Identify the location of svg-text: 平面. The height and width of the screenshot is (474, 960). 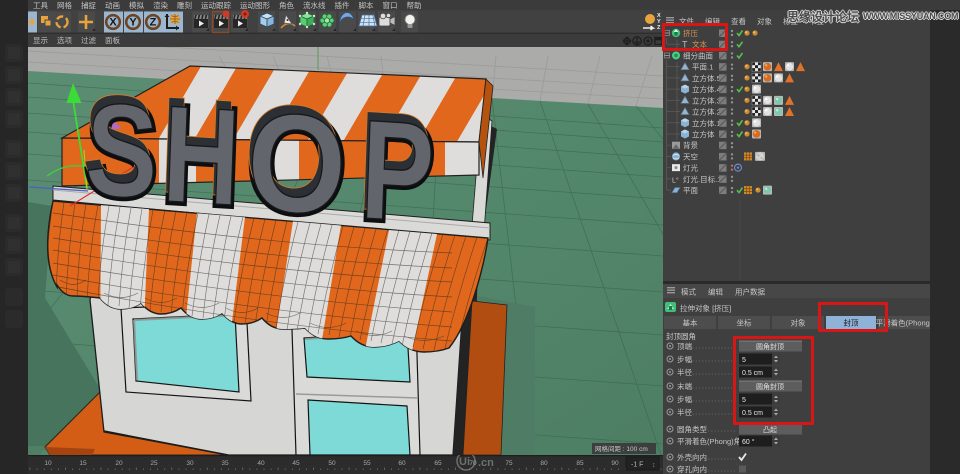
(690, 190).